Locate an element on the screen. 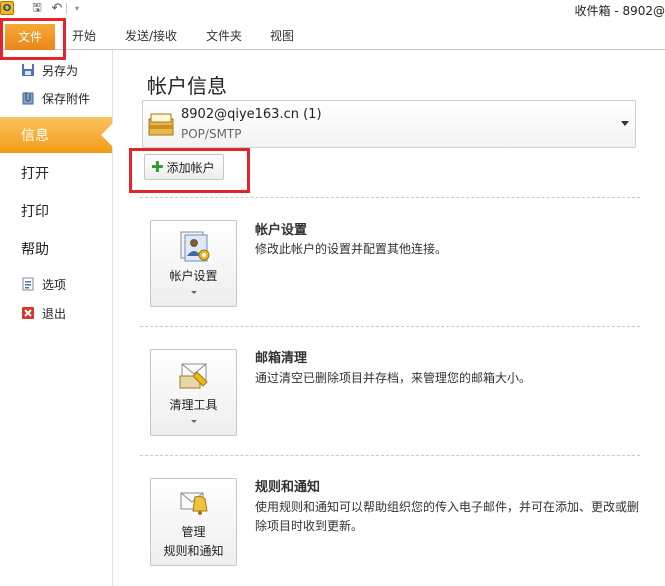  menu-options-label: 选项 is located at coordinates (54, 284).